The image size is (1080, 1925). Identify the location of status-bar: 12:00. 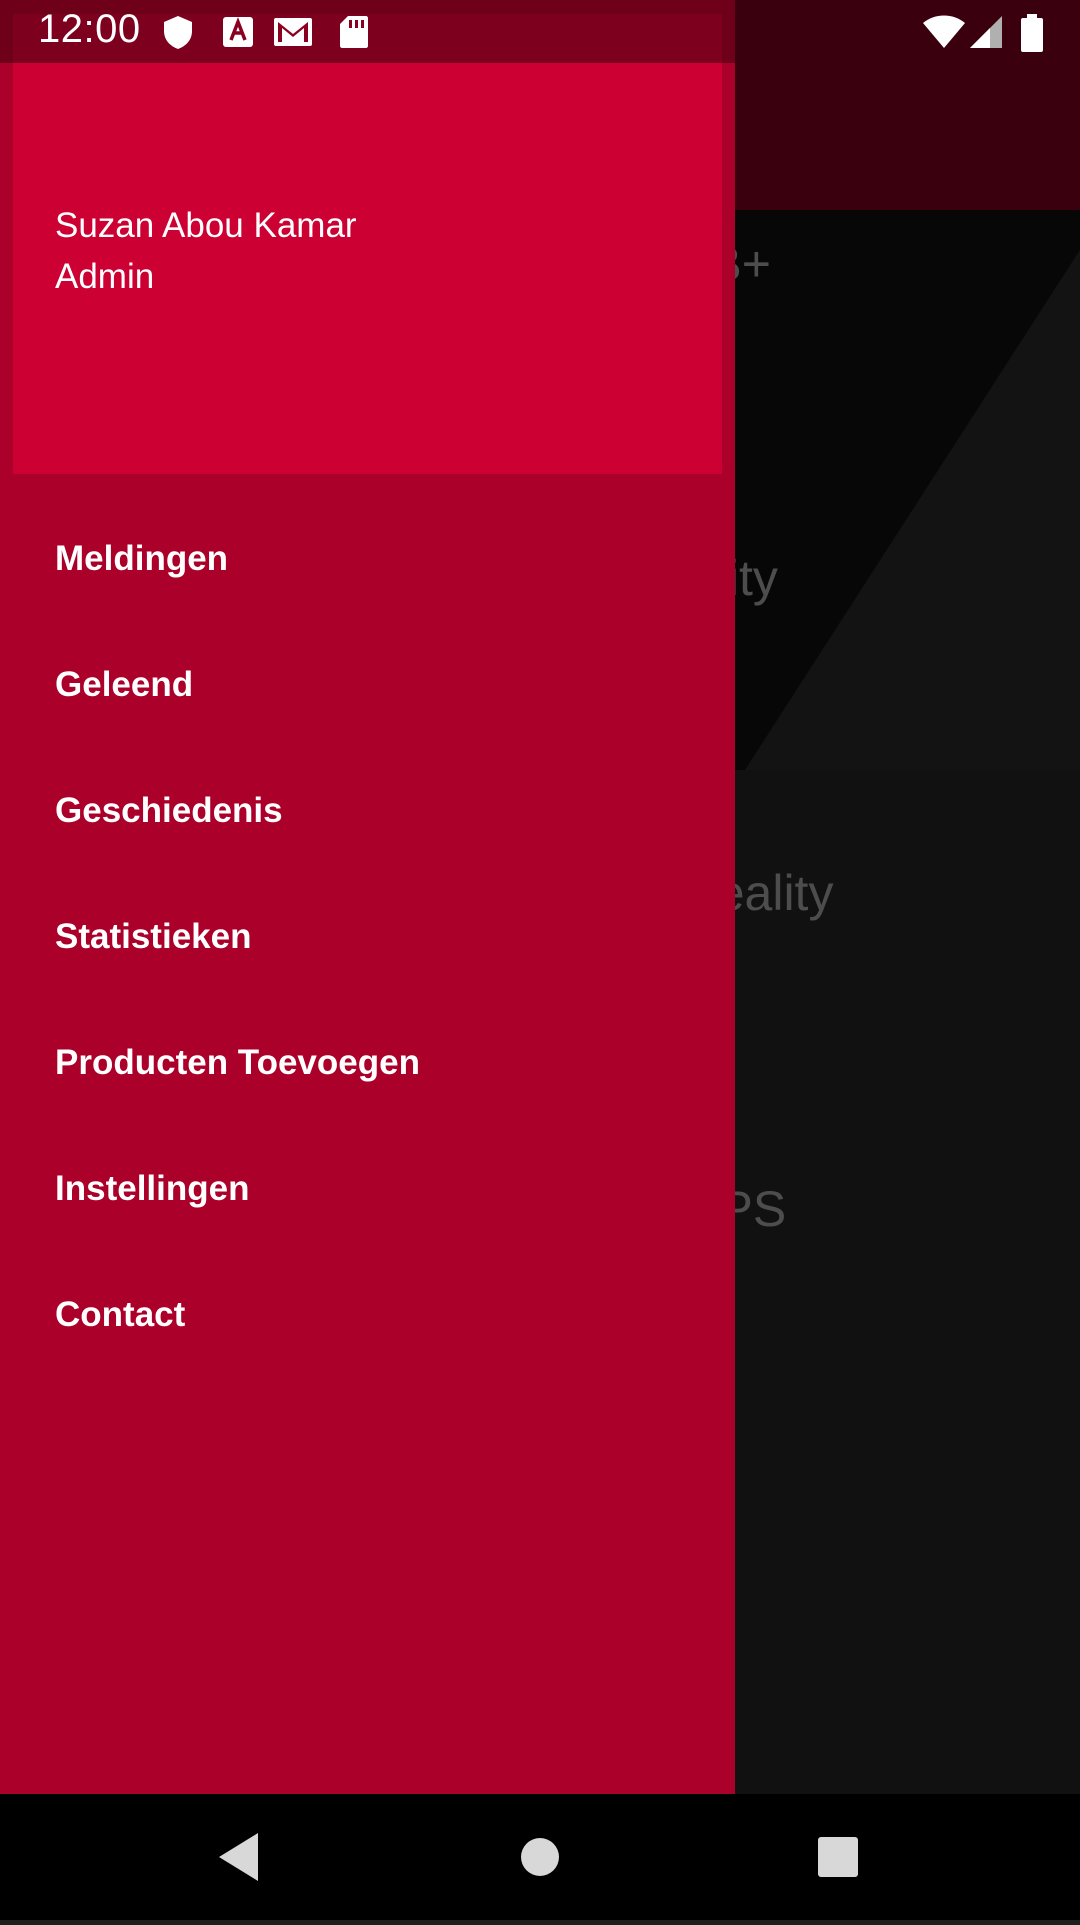
(540, 31).